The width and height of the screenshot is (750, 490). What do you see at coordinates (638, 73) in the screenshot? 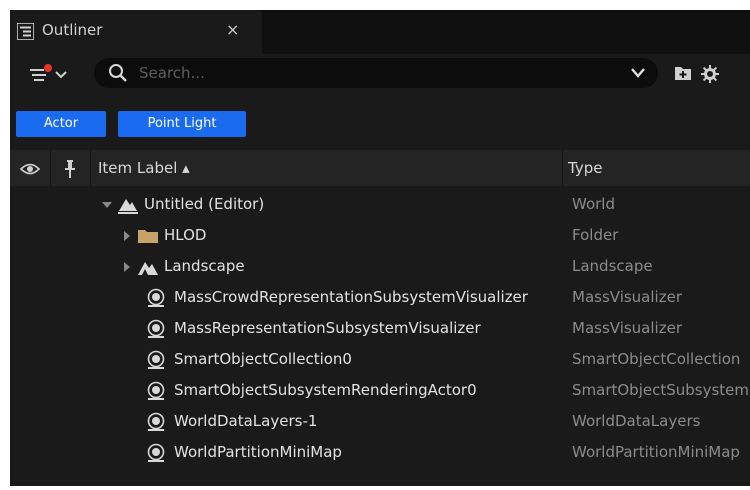
I see `chevron-down-icon` at bounding box center [638, 73].